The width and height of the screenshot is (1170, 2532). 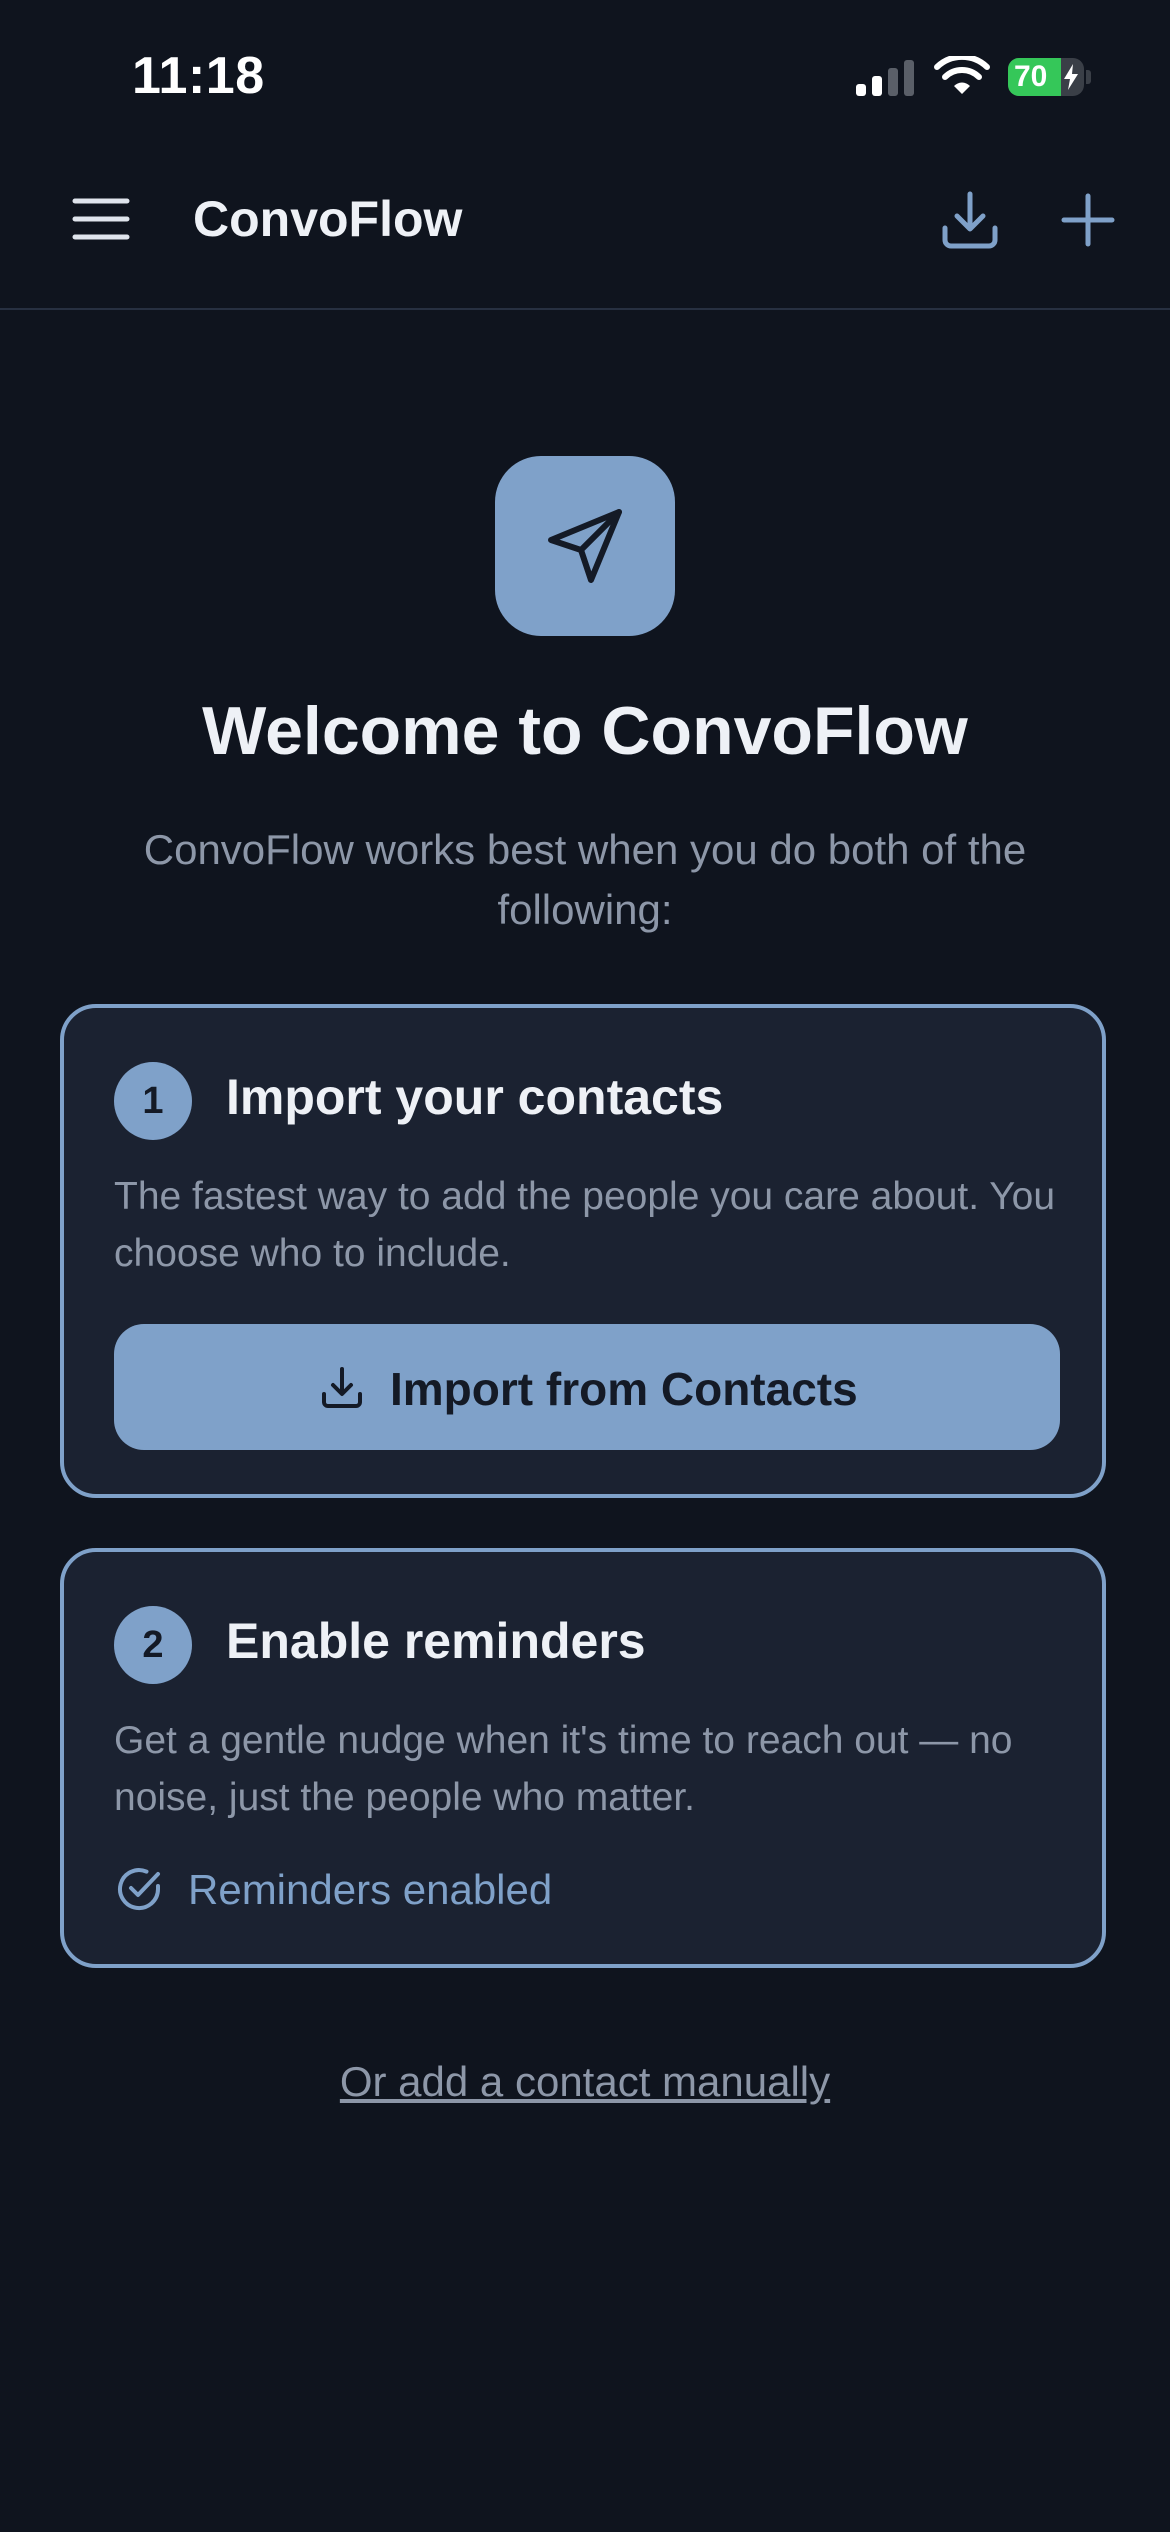 I want to click on import-button-label: Import from Contacts, so click(x=624, y=1389).